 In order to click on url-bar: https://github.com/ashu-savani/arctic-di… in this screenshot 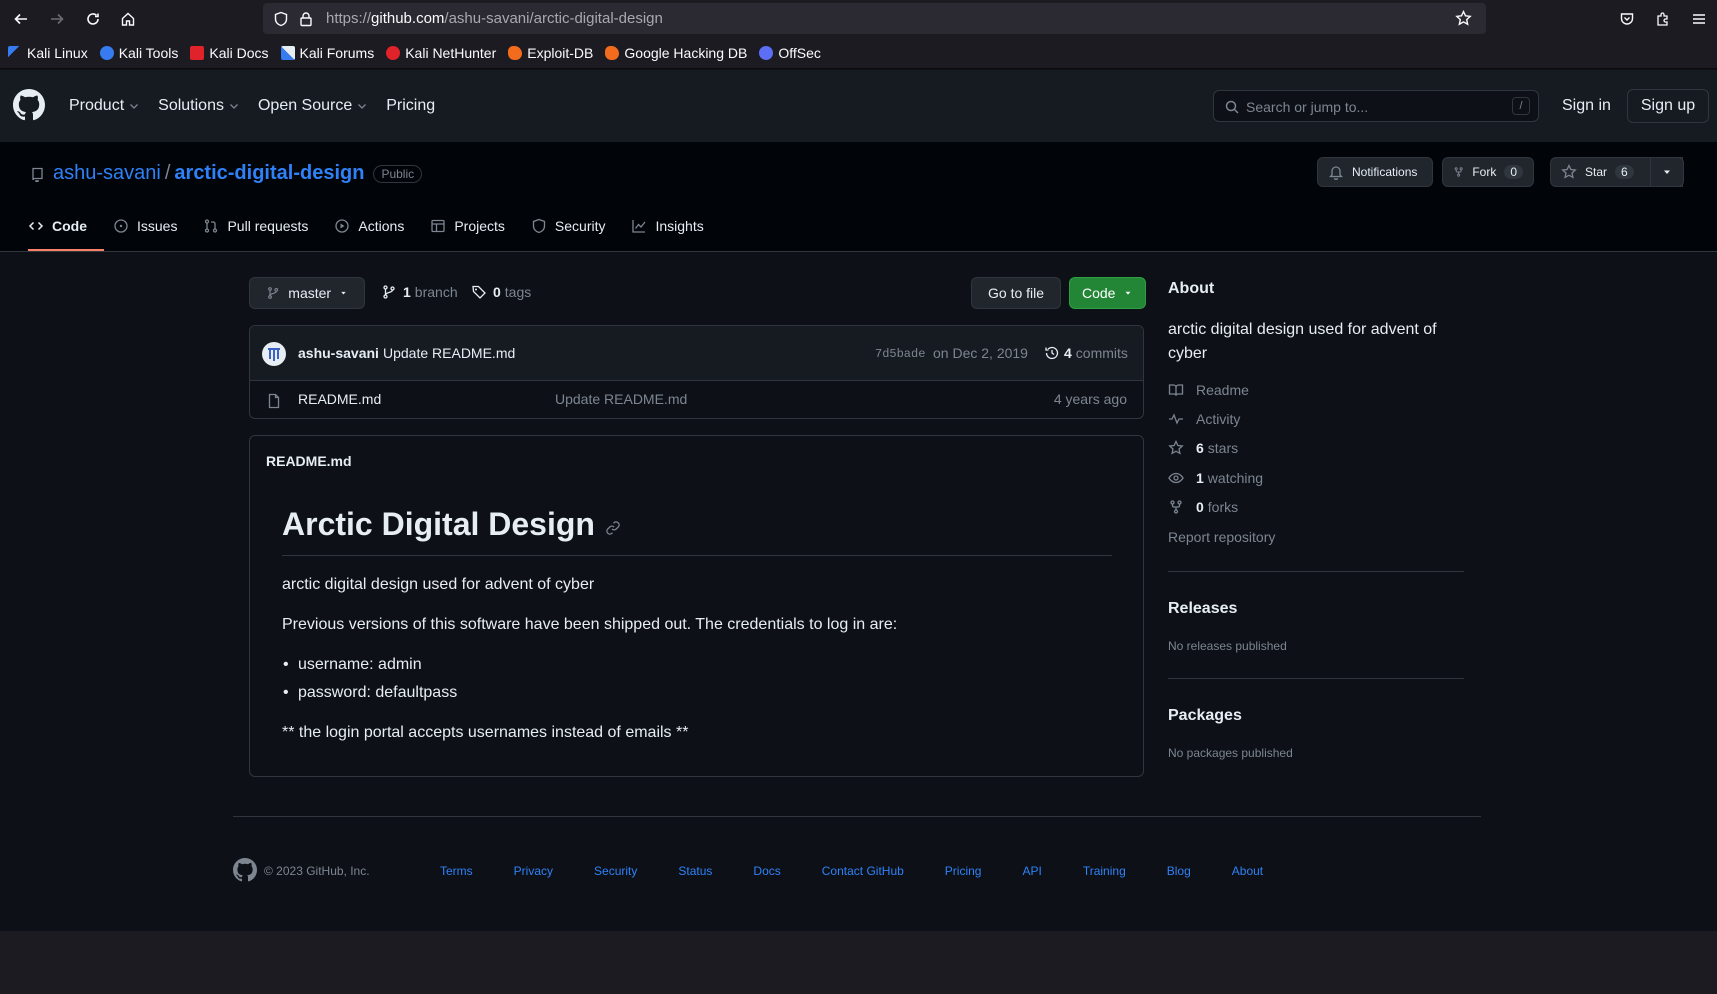, I will do `click(874, 18)`.